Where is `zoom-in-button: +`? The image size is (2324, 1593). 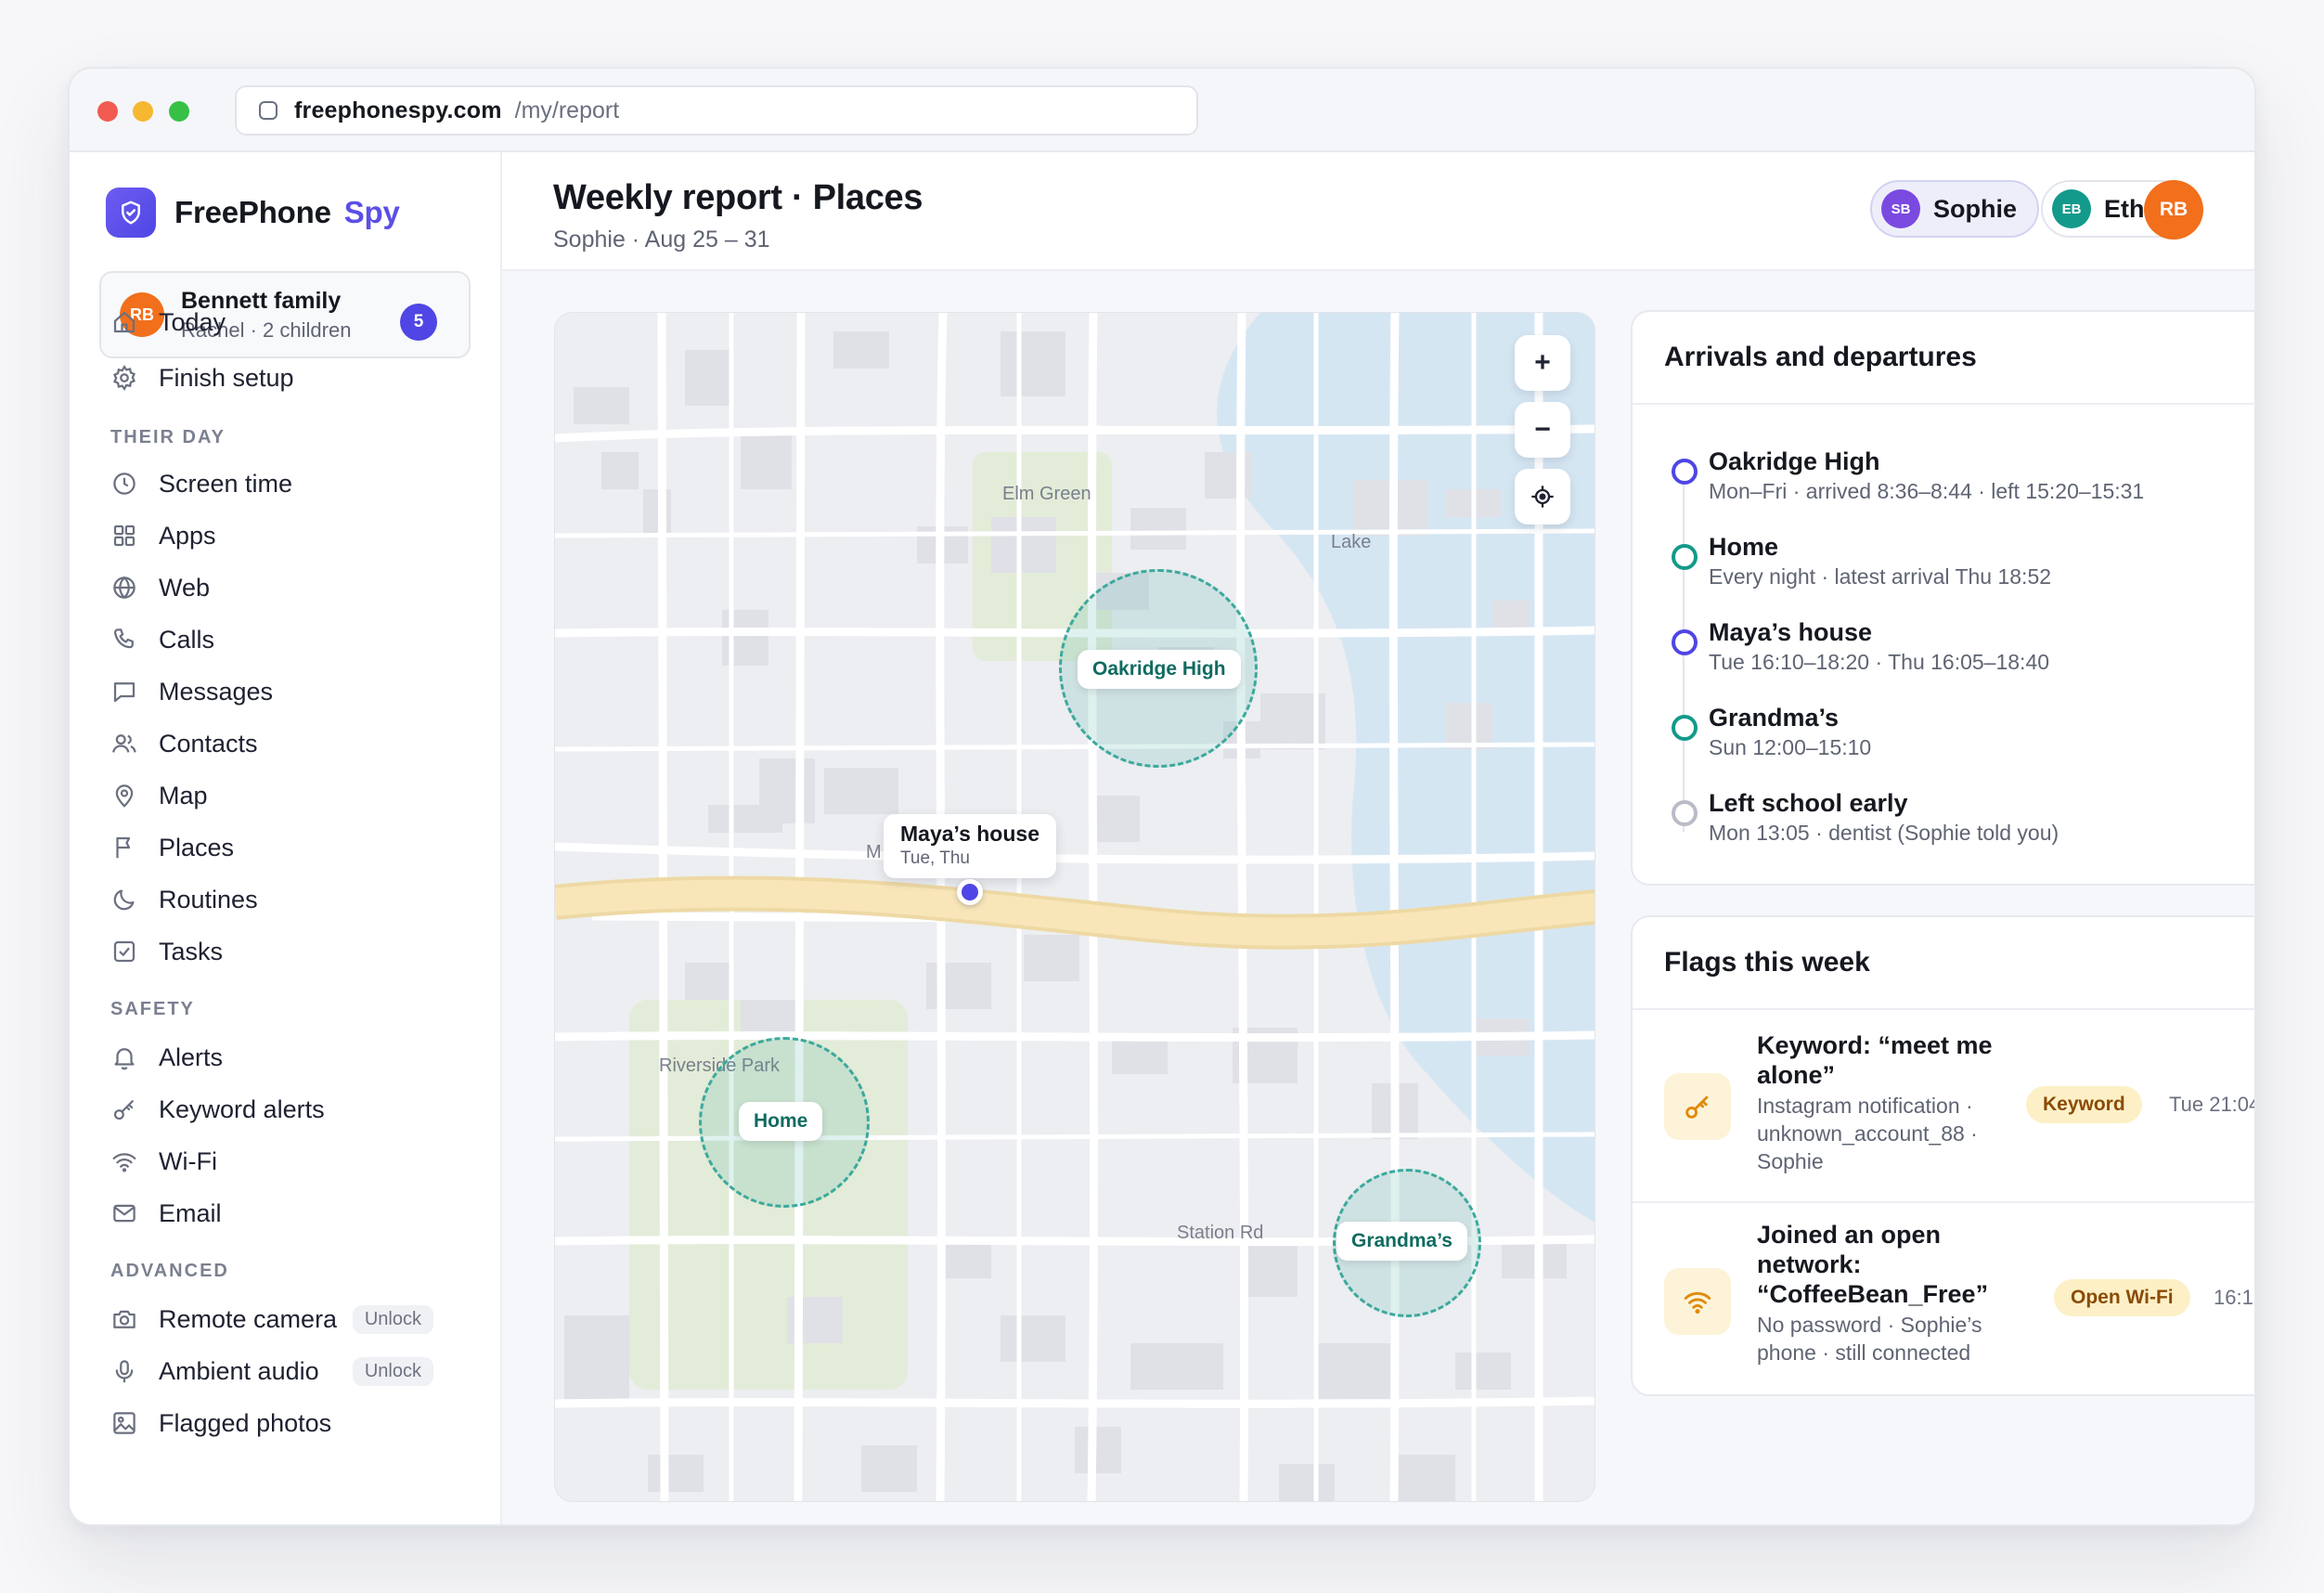 zoom-in-button: + is located at coordinates (1543, 363).